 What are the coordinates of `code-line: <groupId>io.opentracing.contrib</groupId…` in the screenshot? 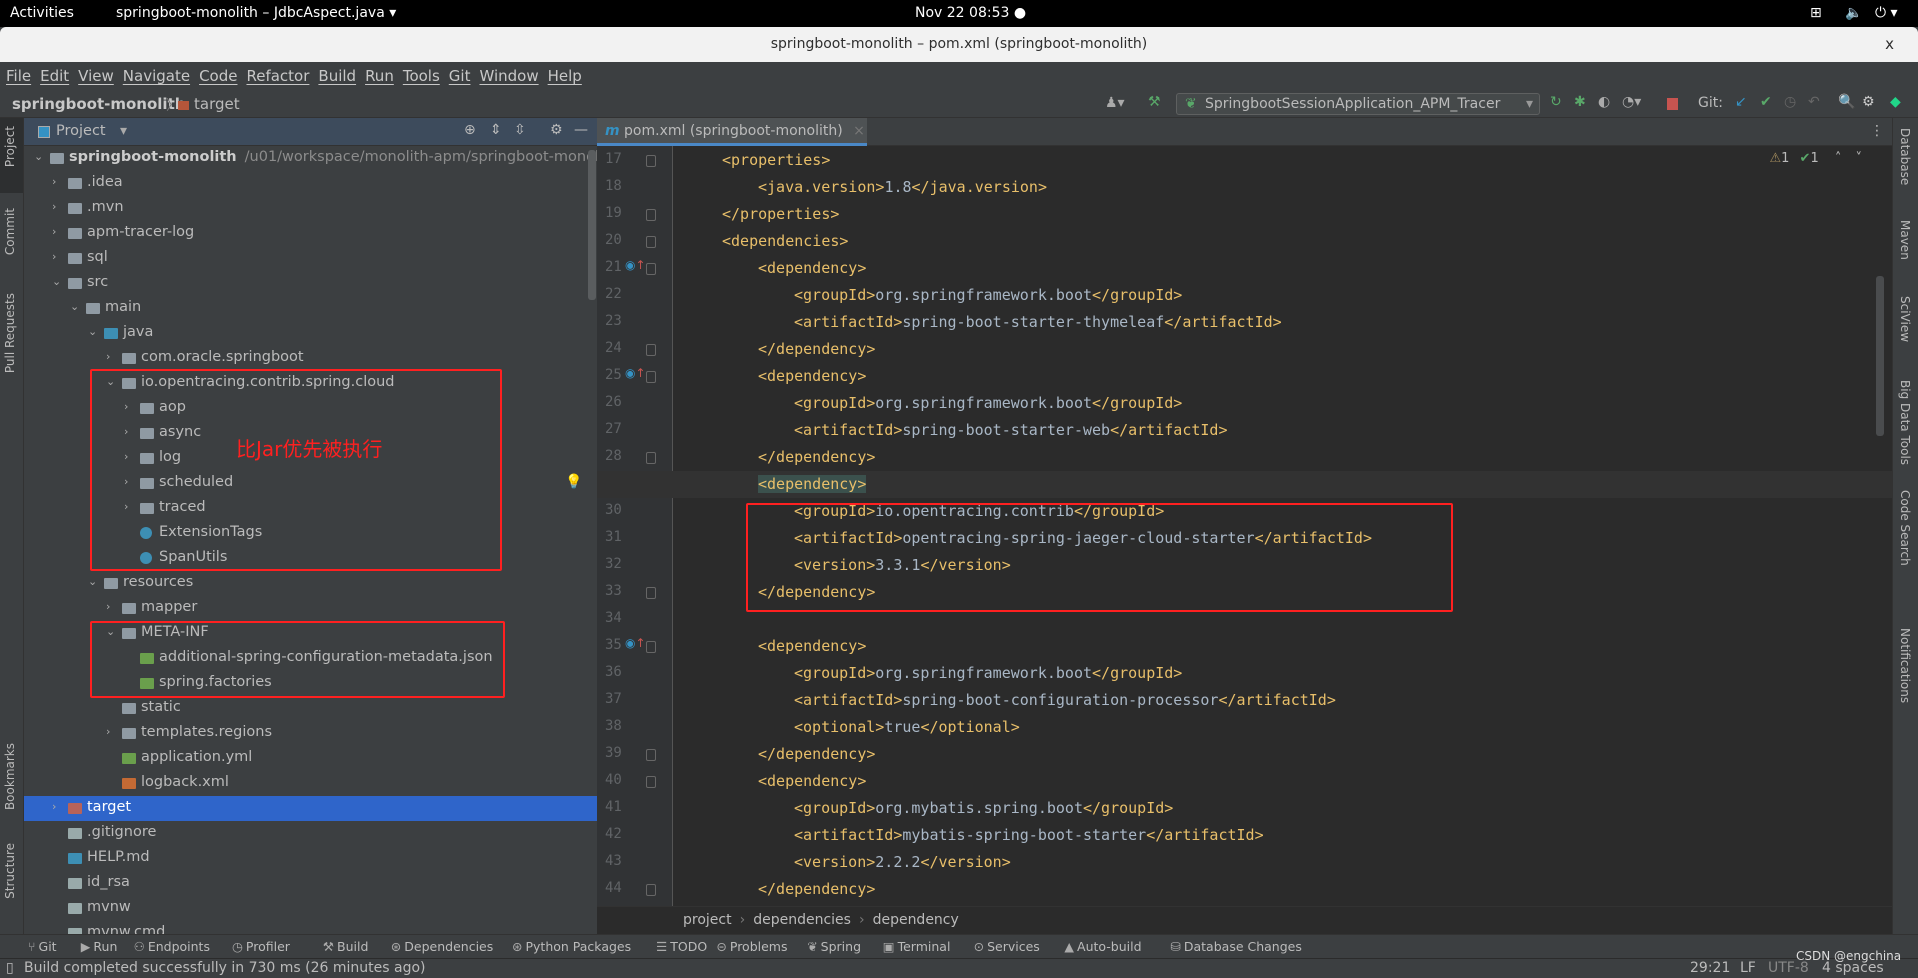 It's located at (1244, 511).